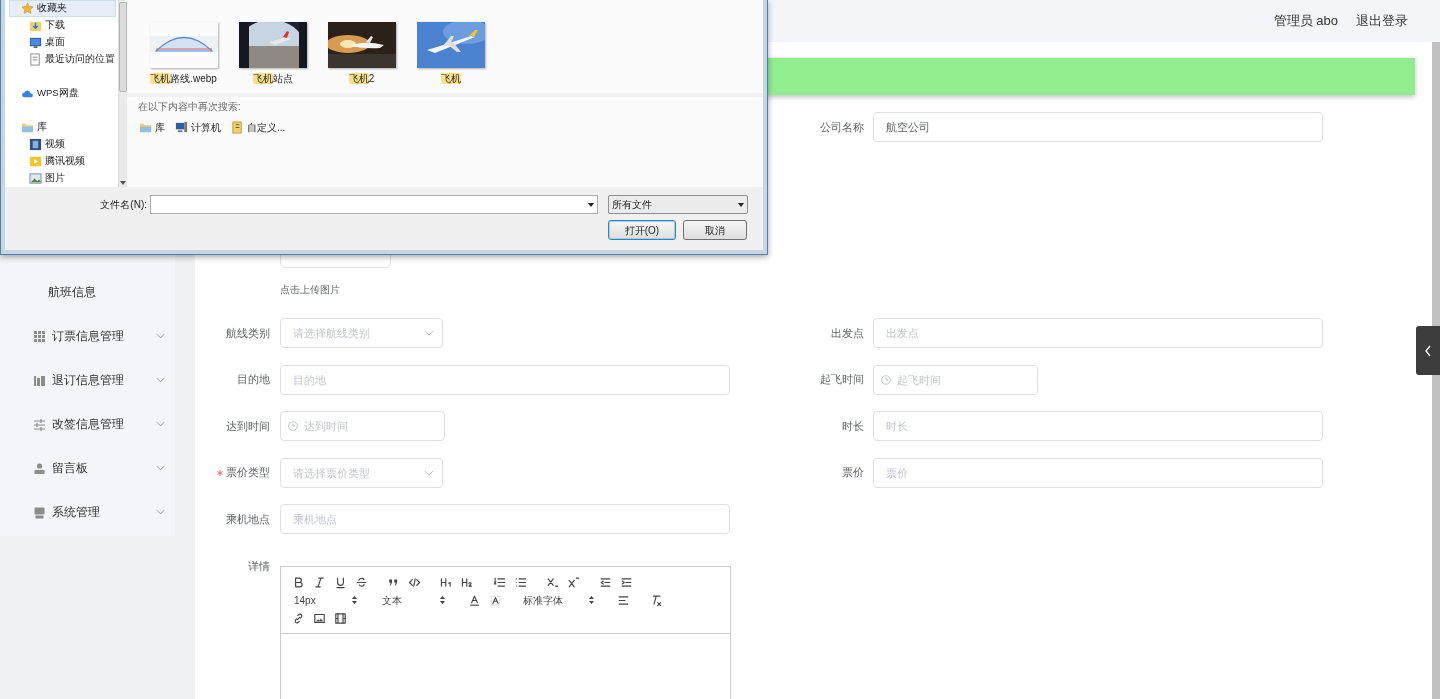 Image resolution: width=1440 pixels, height=699 pixels. Describe the element at coordinates (253, 380) in the screenshot. I see `field-label: 目的地` at that location.